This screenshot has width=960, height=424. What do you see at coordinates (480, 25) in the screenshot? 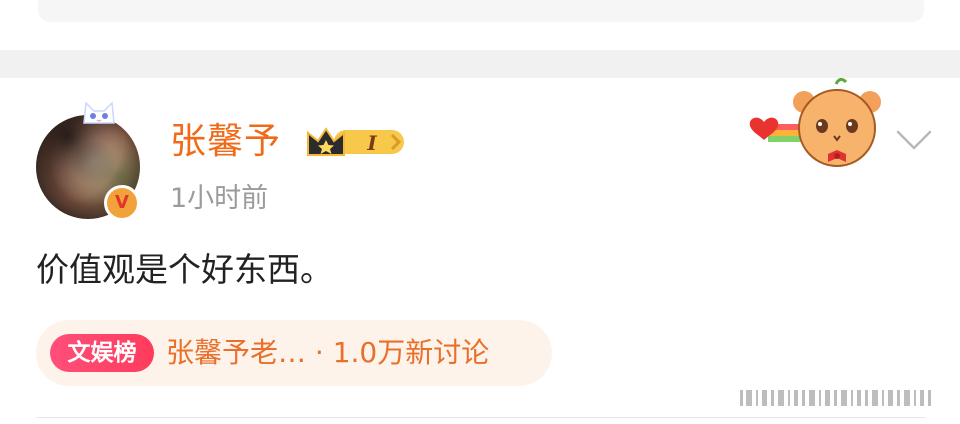
I see `previous-card-area` at bounding box center [480, 25].